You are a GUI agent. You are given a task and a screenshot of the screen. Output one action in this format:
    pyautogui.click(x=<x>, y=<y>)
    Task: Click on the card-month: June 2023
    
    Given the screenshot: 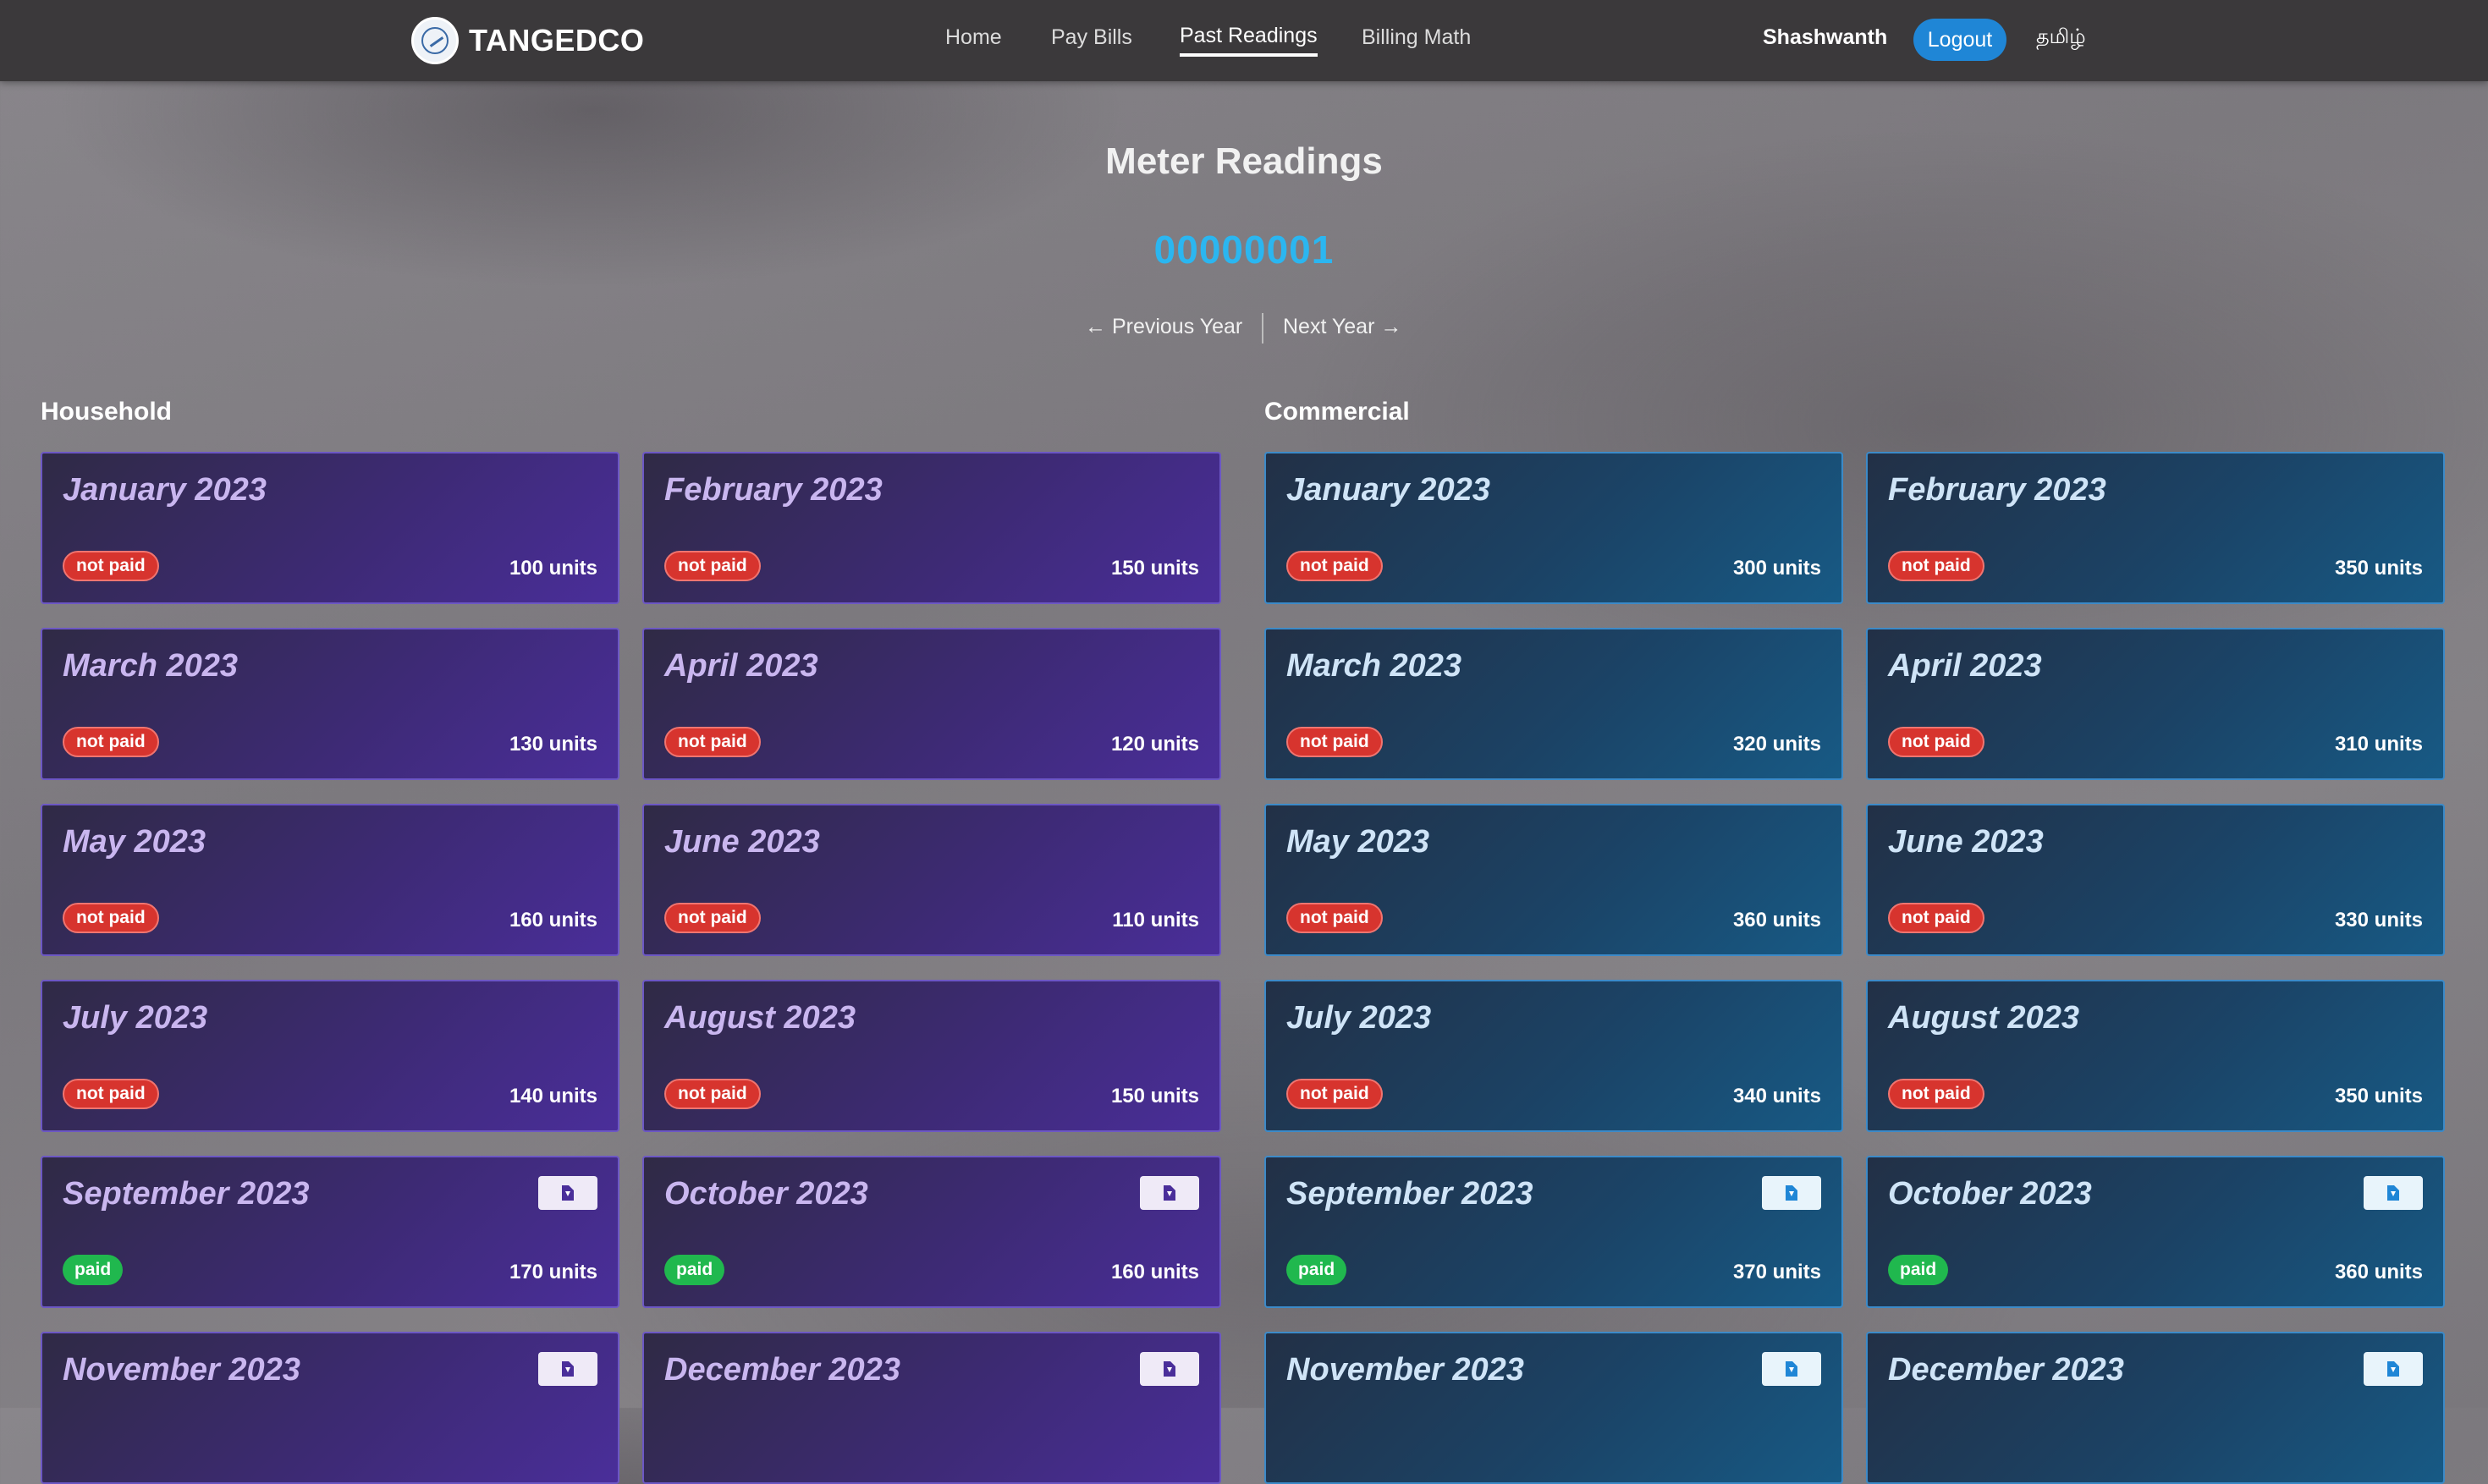 What is the action you would take?
    pyautogui.click(x=742, y=842)
    